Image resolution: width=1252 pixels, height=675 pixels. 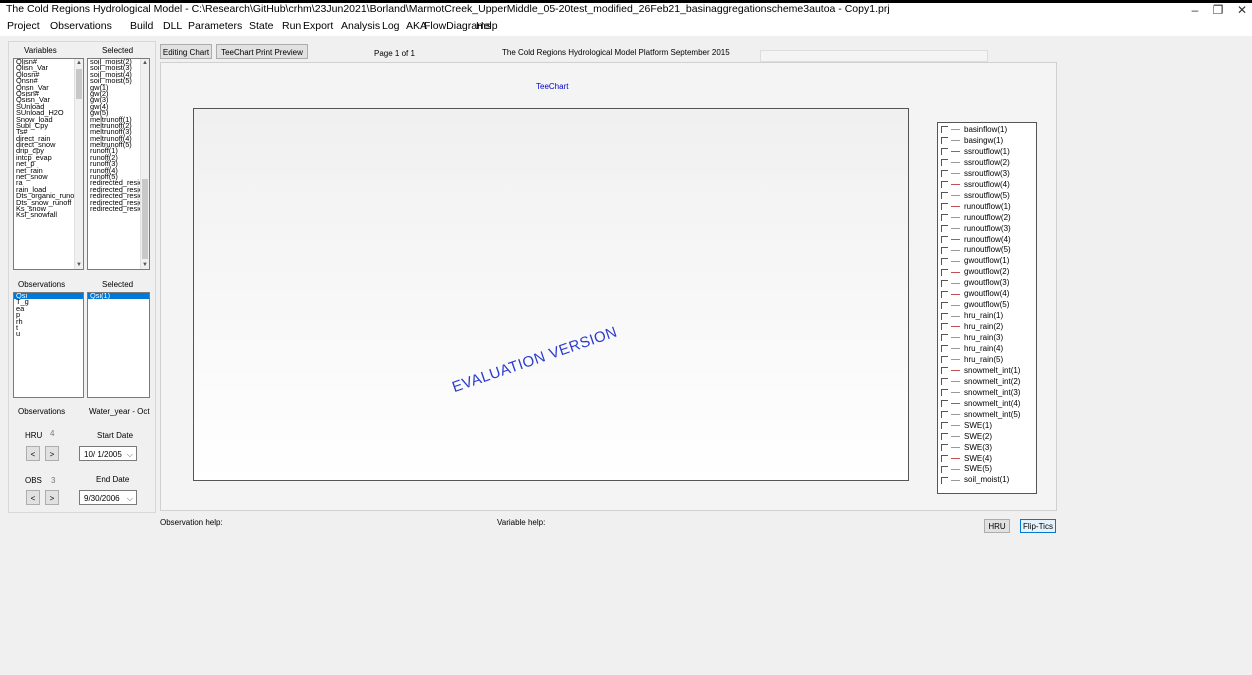 What do you see at coordinates (487, 26) in the screenshot?
I see `menu-help: Help` at bounding box center [487, 26].